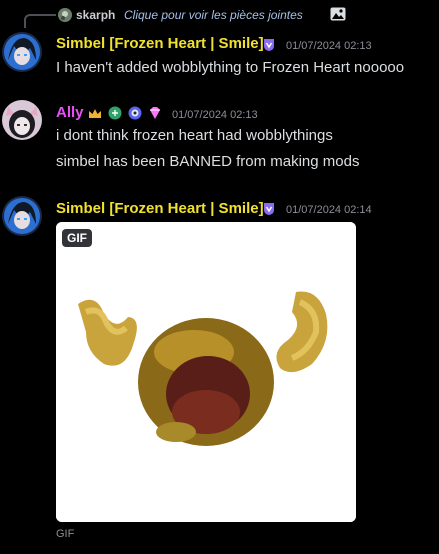  What do you see at coordinates (213, 15) in the screenshot?
I see `reply-preview-link: Clique pour voir les pièces jointes` at bounding box center [213, 15].